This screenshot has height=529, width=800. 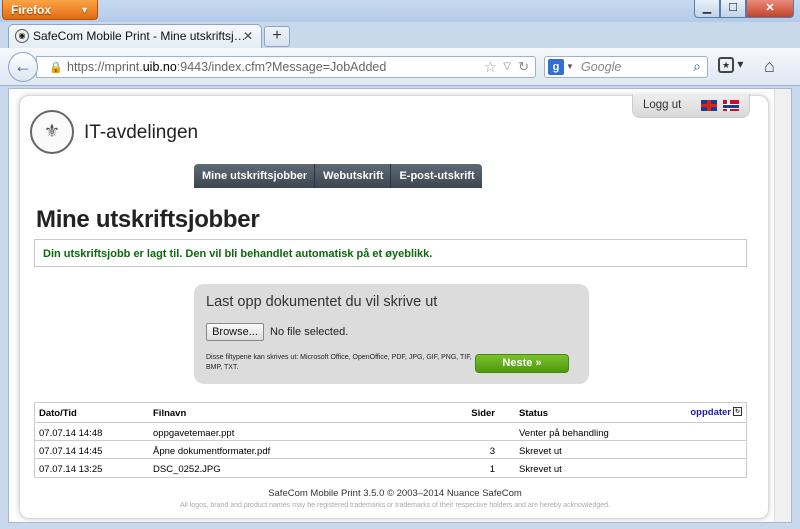 I want to click on column-pages: Sider, so click(x=483, y=413).